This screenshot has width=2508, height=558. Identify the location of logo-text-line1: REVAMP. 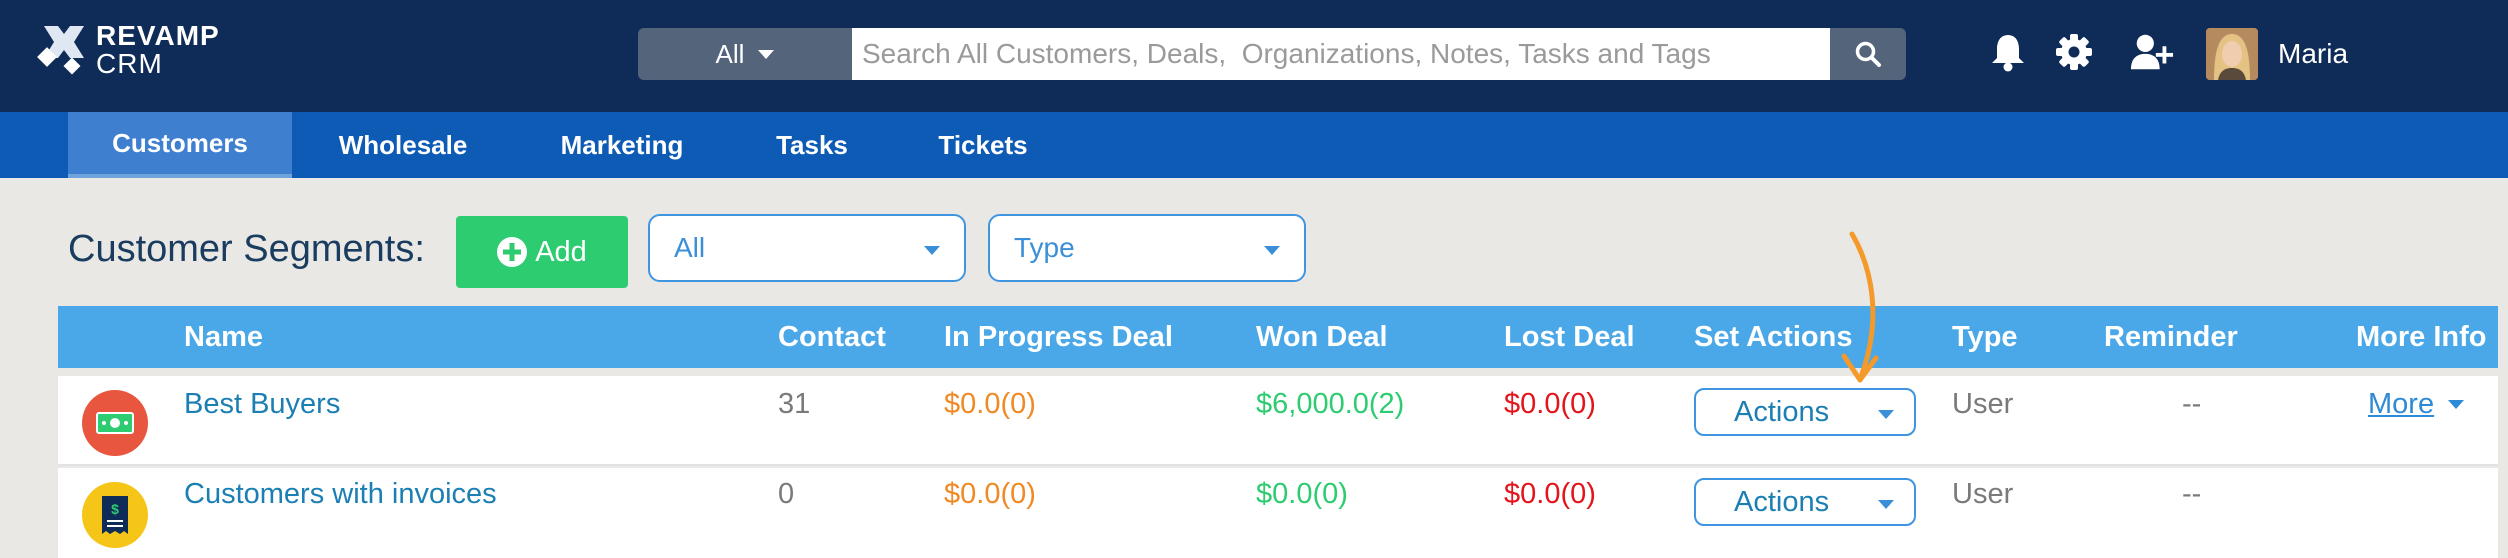
(158, 35).